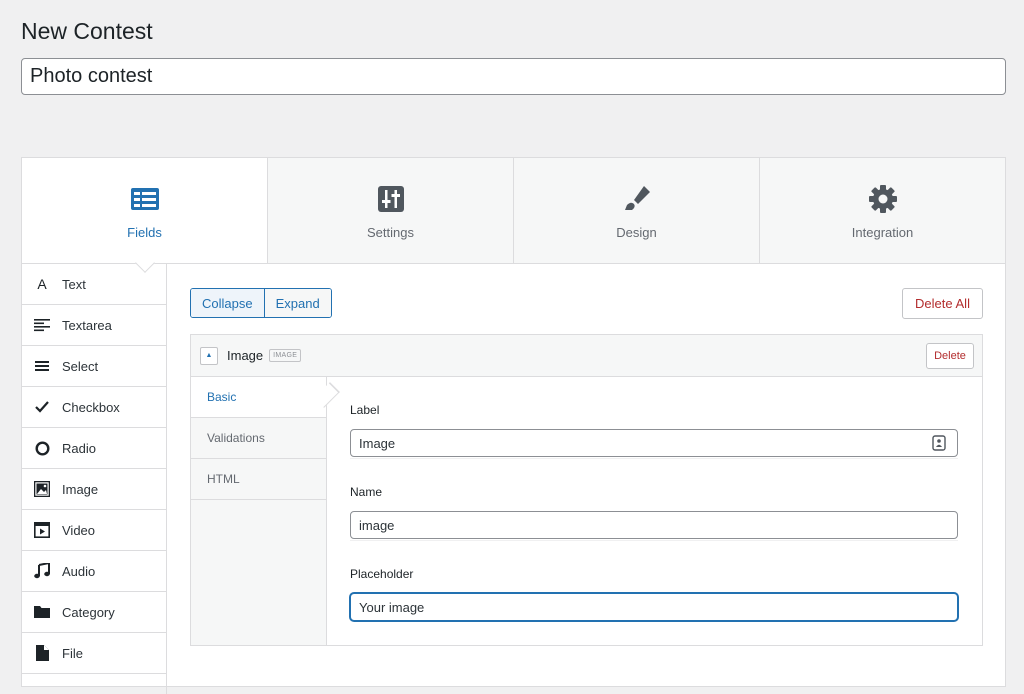 The height and width of the screenshot is (694, 1024). Describe the element at coordinates (91, 407) in the screenshot. I see `field-type-label: Checkbox` at that location.